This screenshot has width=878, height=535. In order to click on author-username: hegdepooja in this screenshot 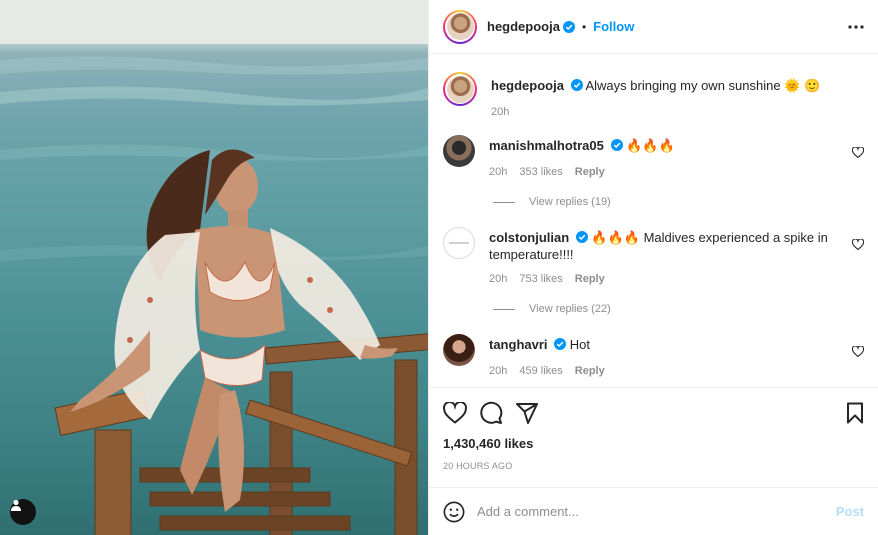, I will do `click(523, 26)`.